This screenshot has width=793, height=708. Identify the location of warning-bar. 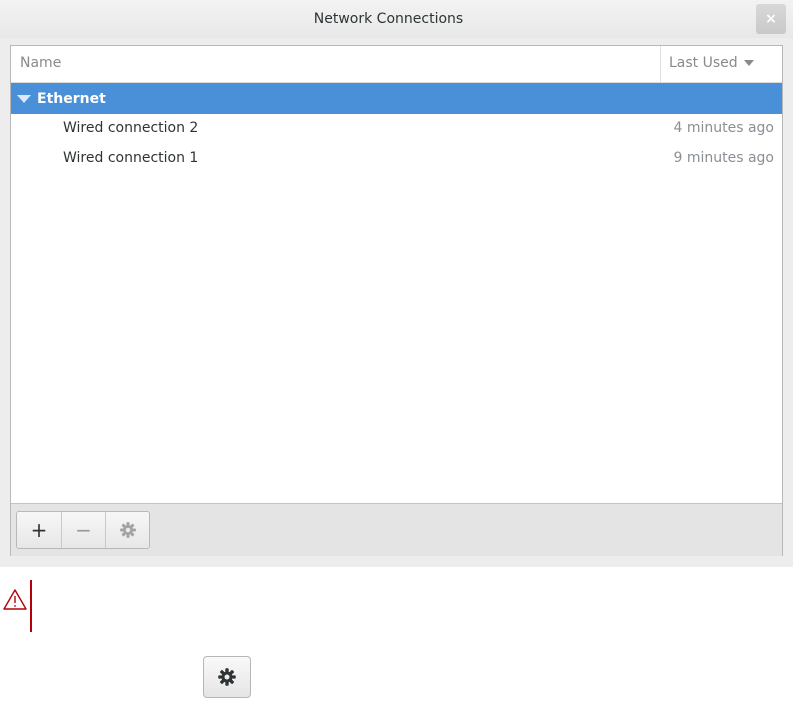
(31, 606).